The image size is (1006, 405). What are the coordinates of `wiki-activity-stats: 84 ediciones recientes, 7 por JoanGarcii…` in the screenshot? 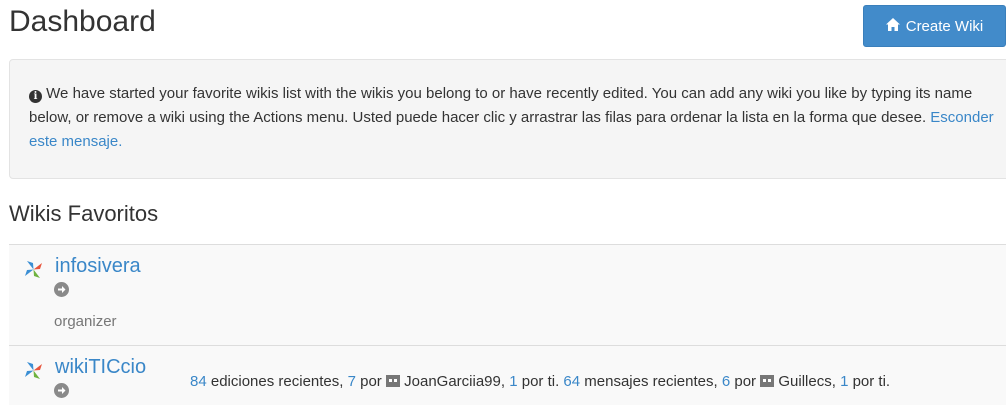 It's located at (540, 381).